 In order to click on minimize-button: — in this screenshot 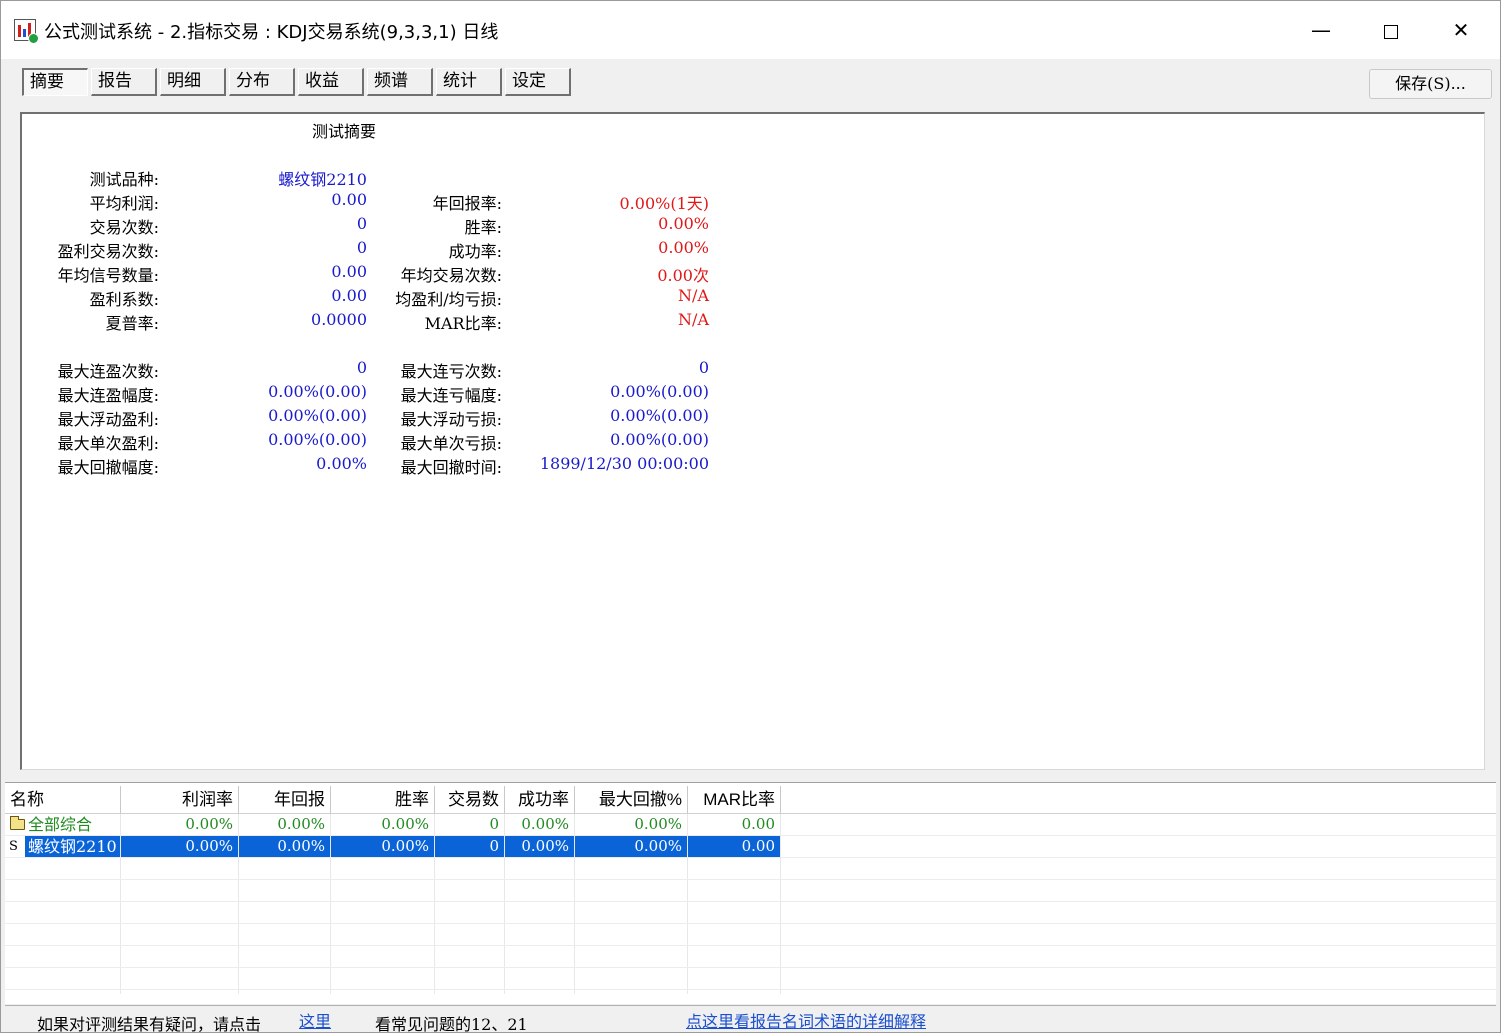, I will do `click(1321, 30)`.